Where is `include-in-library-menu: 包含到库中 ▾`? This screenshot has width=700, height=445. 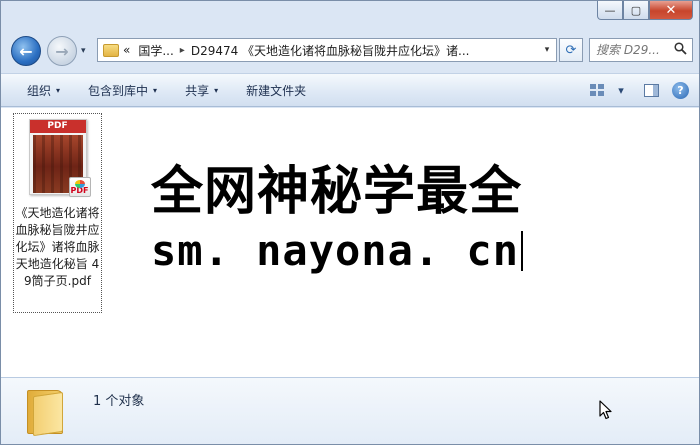
include-in-library-menu: 包含到库中 ▾ is located at coordinates (122, 90).